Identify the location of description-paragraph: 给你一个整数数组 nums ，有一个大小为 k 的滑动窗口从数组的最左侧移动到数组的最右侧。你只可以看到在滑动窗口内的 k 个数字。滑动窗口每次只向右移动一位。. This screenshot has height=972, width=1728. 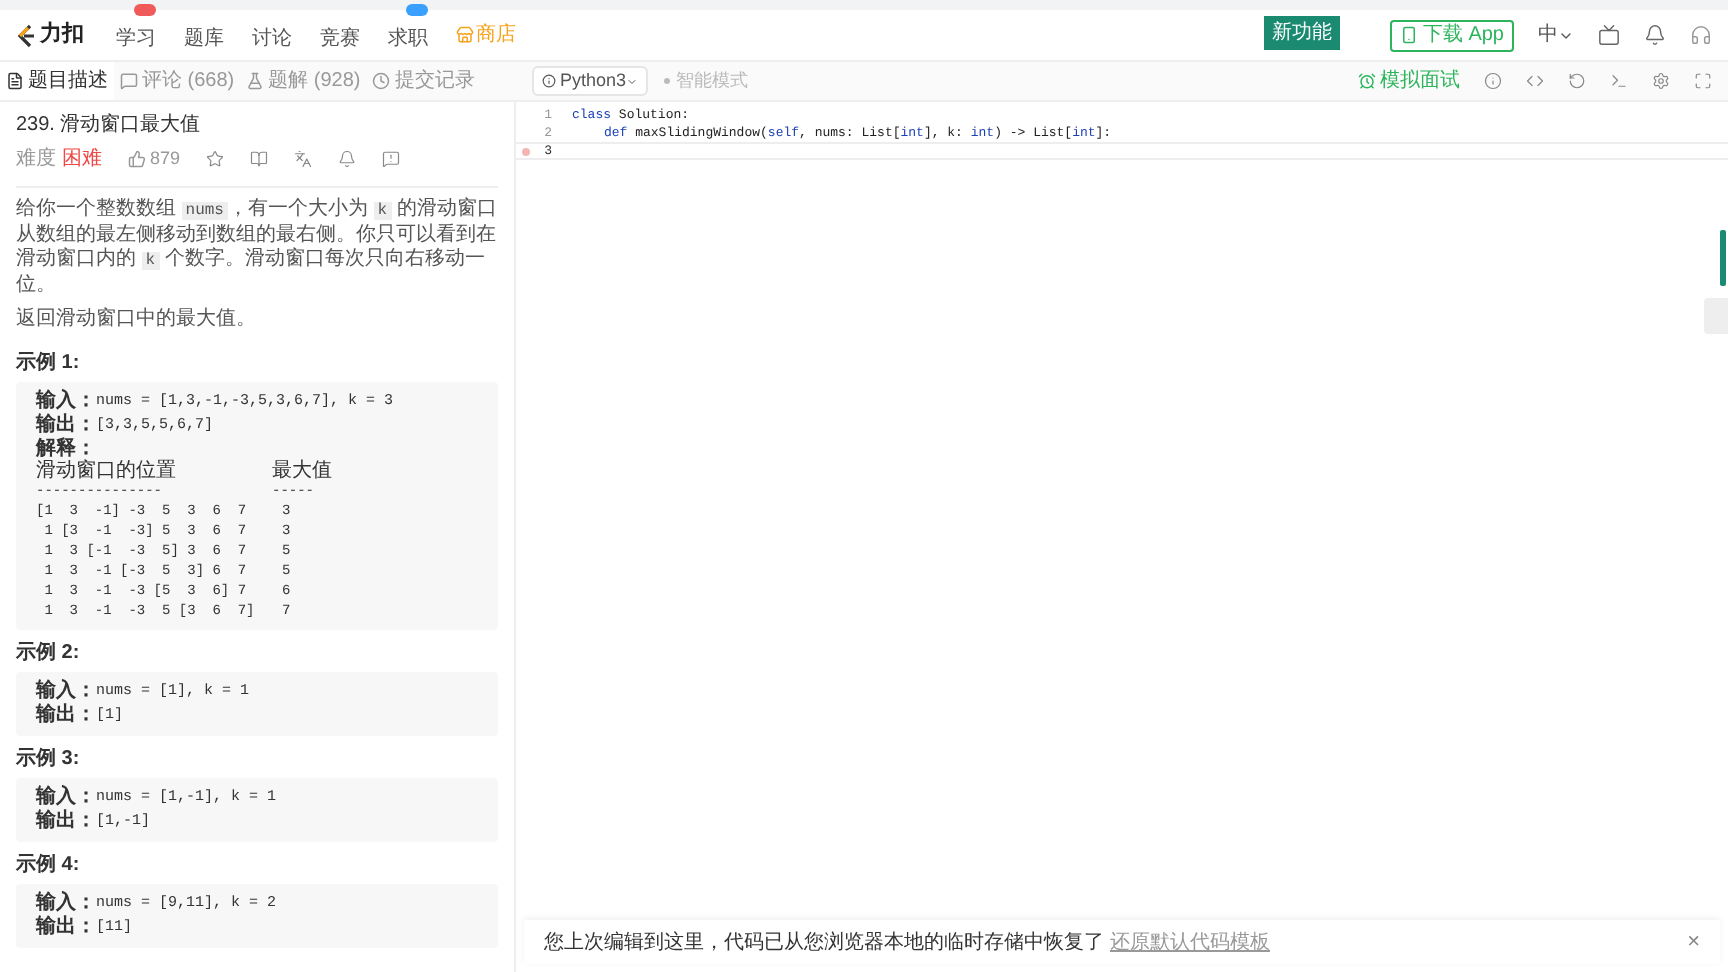
(257, 248).